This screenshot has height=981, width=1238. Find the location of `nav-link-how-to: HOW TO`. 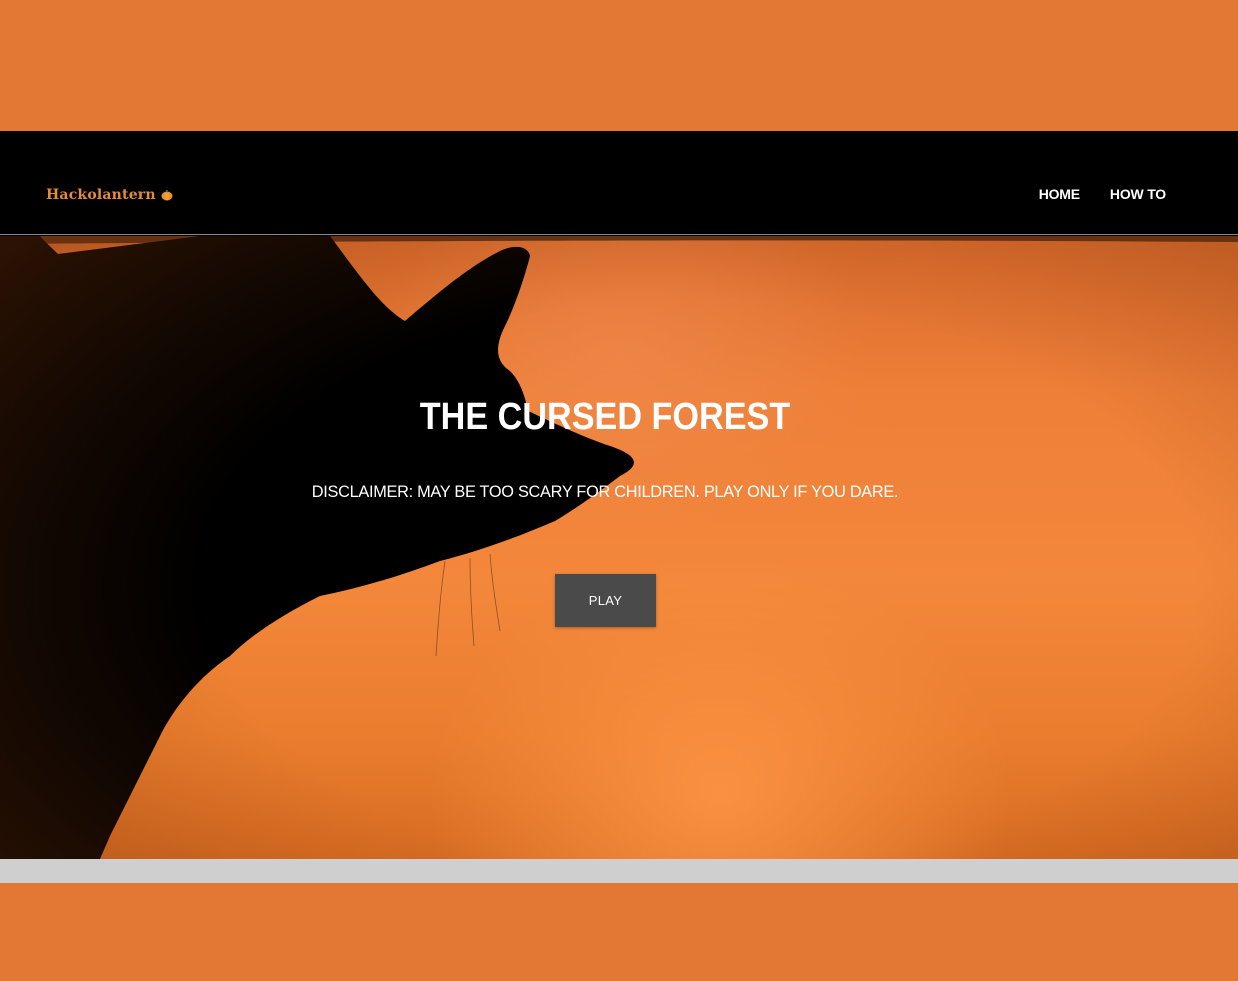

nav-link-how-to: HOW TO is located at coordinates (1138, 194).